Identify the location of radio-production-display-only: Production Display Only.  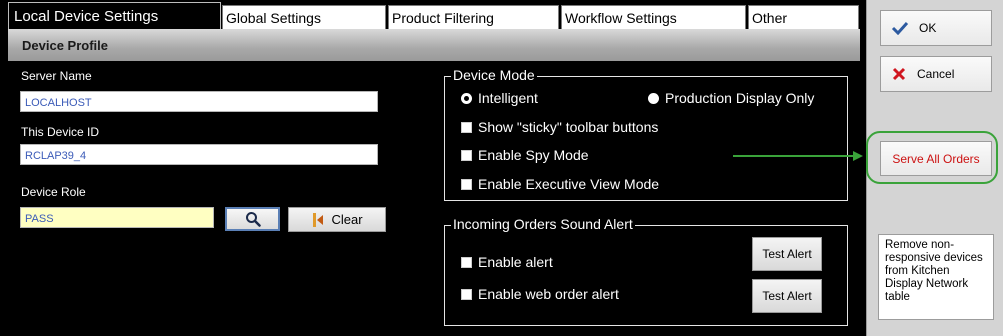
(731, 98).